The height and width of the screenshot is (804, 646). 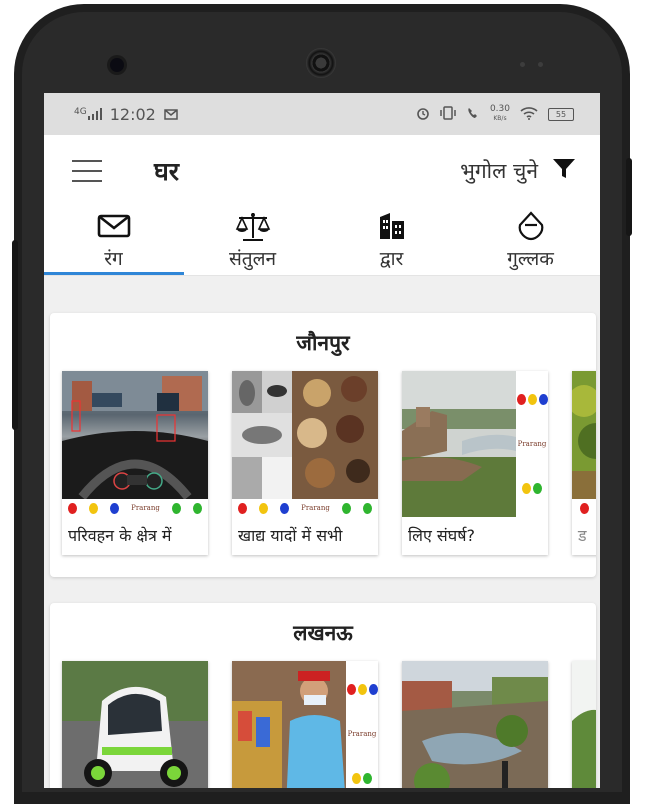 What do you see at coordinates (321, 63) in the screenshot?
I see `earpiece-speaker` at bounding box center [321, 63].